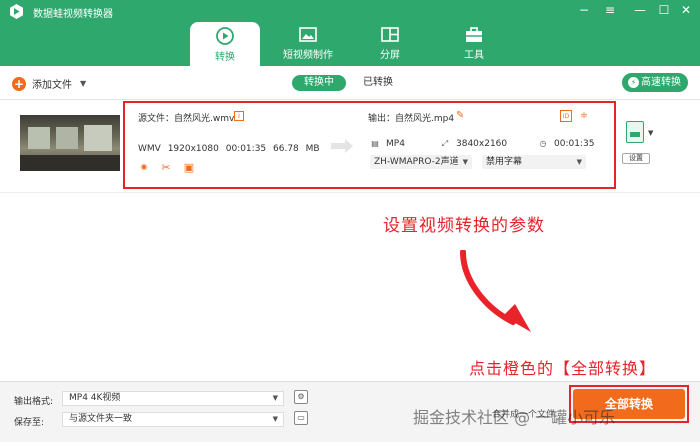  What do you see at coordinates (495, 291) in the screenshot?
I see `annotation-arrow-icon` at bounding box center [495, 291].